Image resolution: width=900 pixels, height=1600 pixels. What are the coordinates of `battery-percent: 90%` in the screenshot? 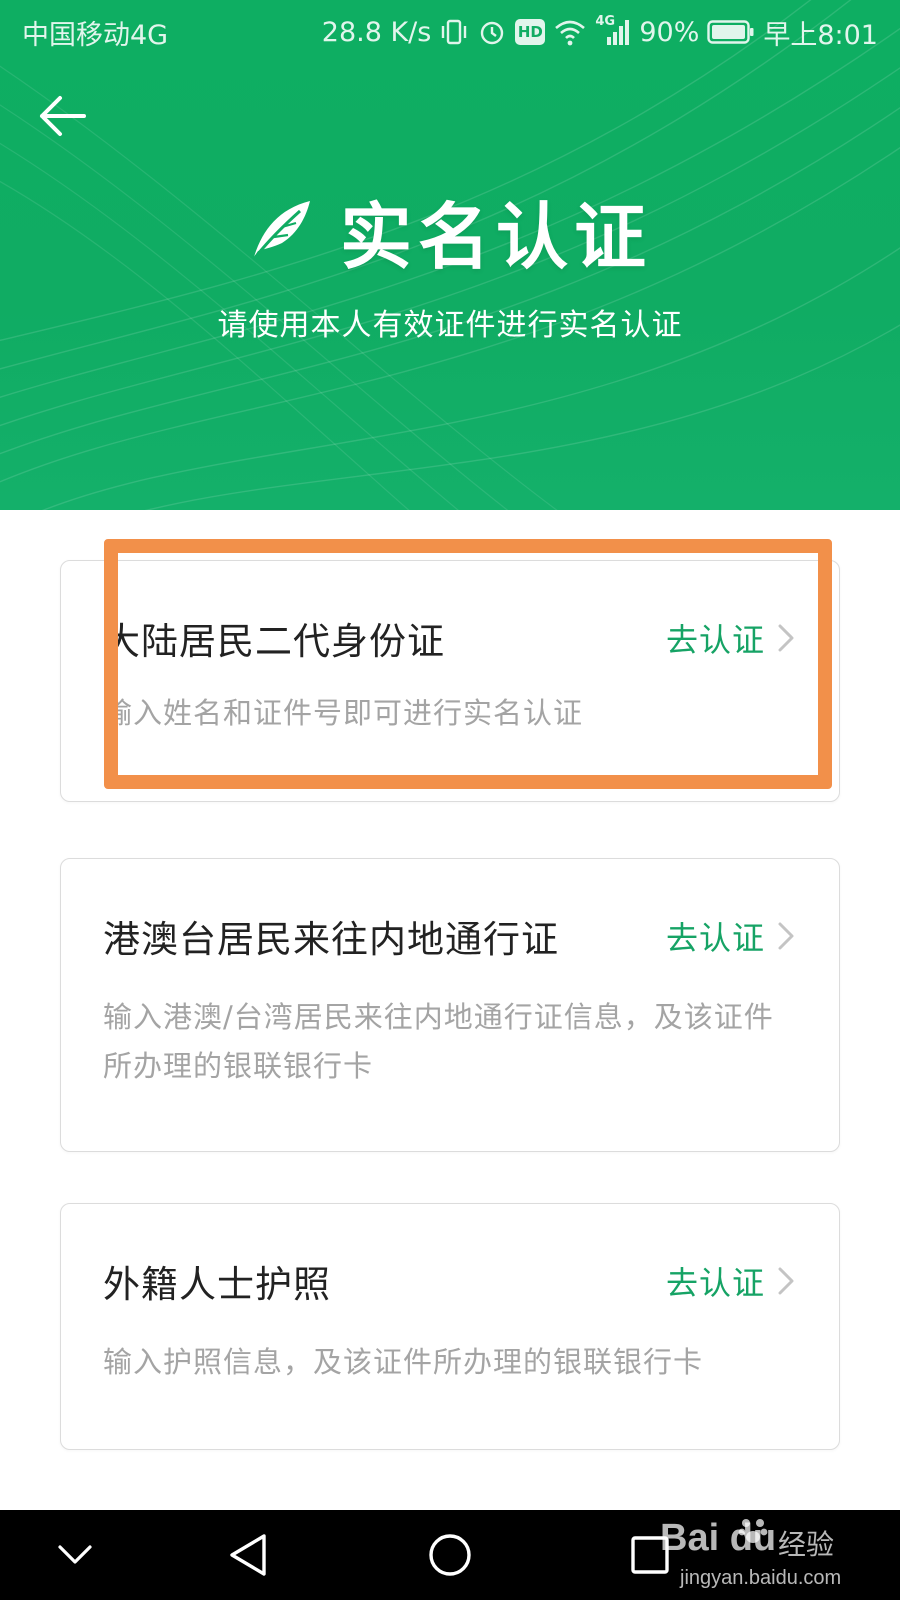 It's located at (669, 32).